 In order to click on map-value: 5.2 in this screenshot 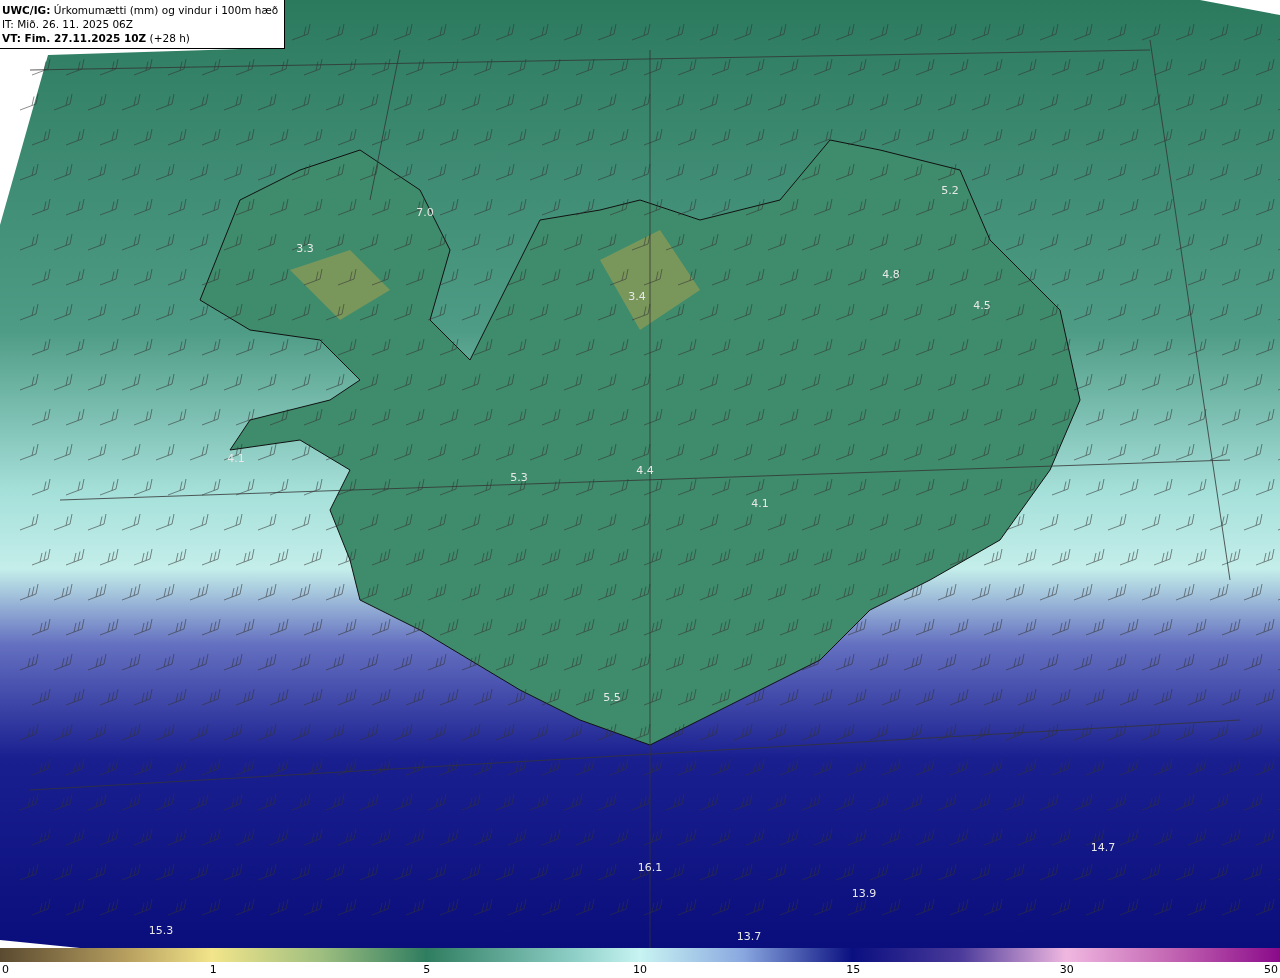, I will do `click(950, 190)`.